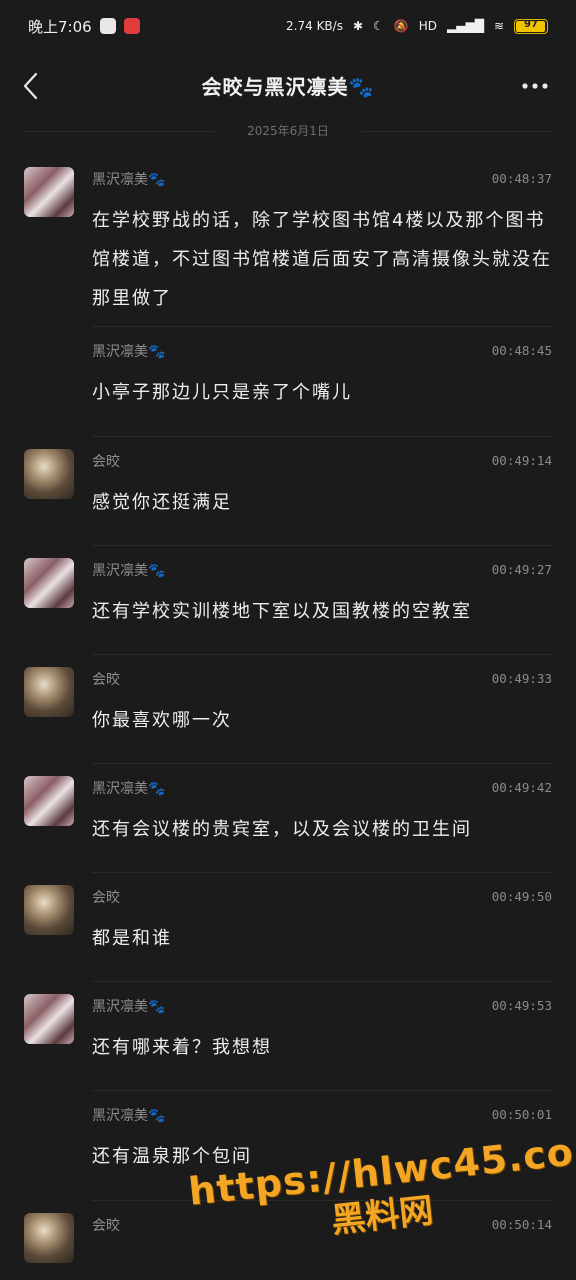 This screenshot has width=576, height=1280. Describe the element at coordinates (288, 709) in the screenshot. I see `chat-message: 会晈 00:49:33 你最喜欢哪一次` at that location.